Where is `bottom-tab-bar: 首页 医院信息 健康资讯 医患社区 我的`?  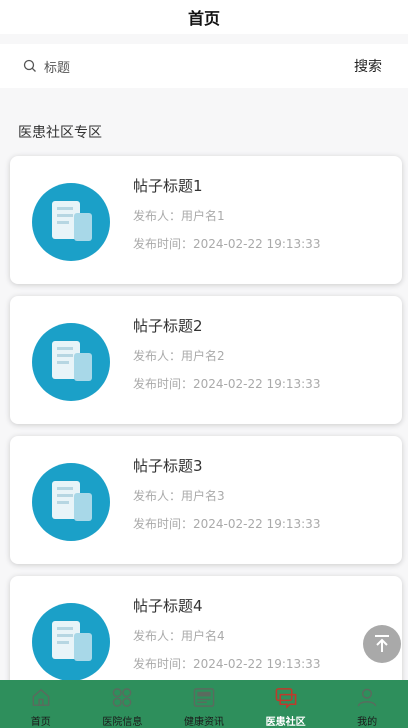 bottom-tab-bar: 首页 医院信息 健康资讯 医患社区 我的 is located at coordinates (204, 704).